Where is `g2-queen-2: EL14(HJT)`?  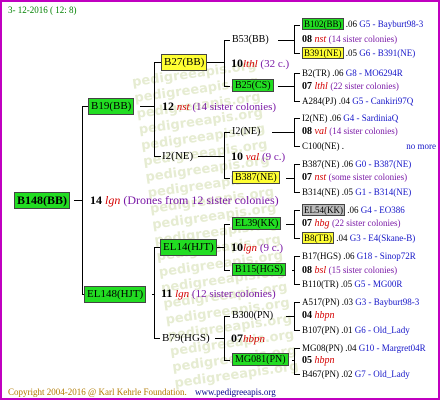
g2-queen-2: EL14(HJT) is located at coordinates (188, 247).